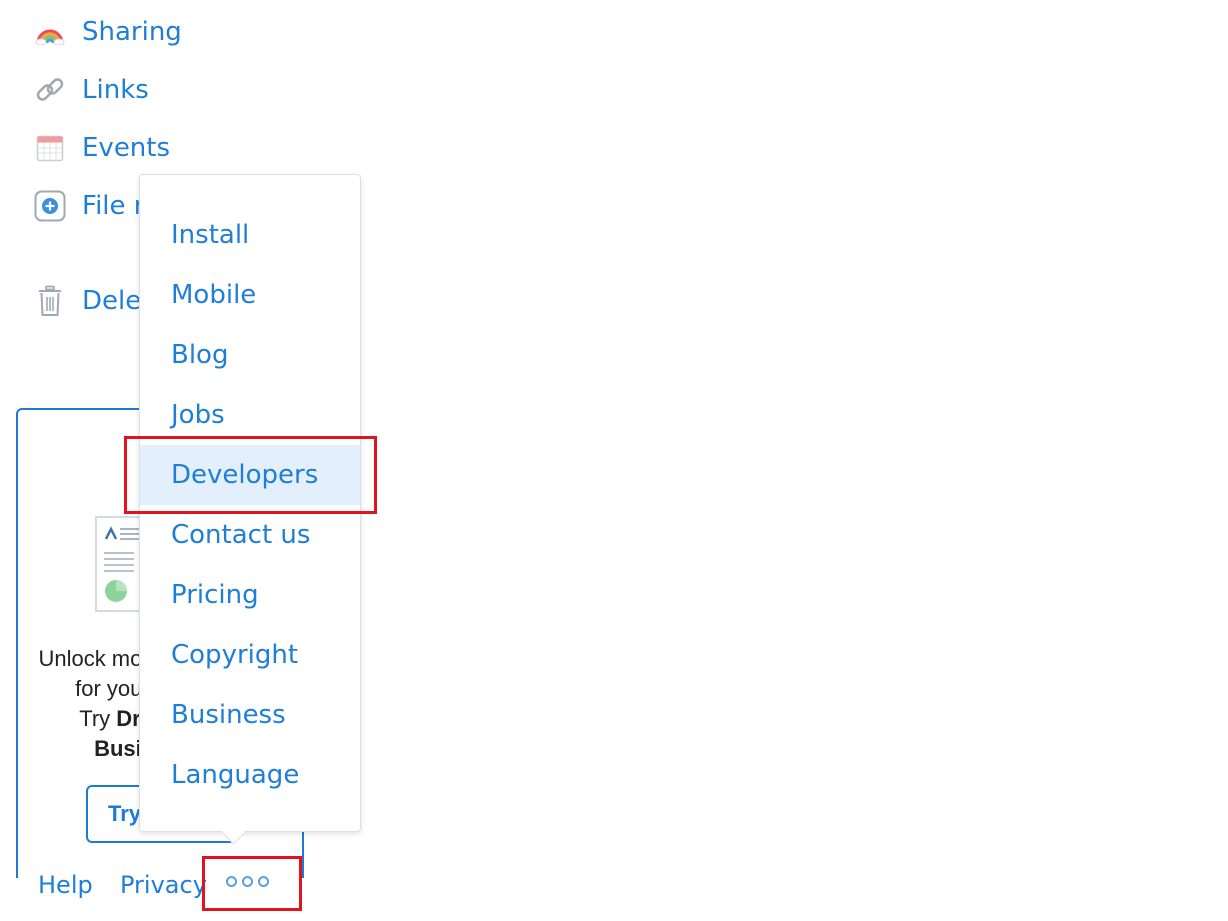 The image size is (1228, 921). Describe the element at coordinates (250, 475) in the screenshot. I see `menu-item-developers: Developers` at that location.